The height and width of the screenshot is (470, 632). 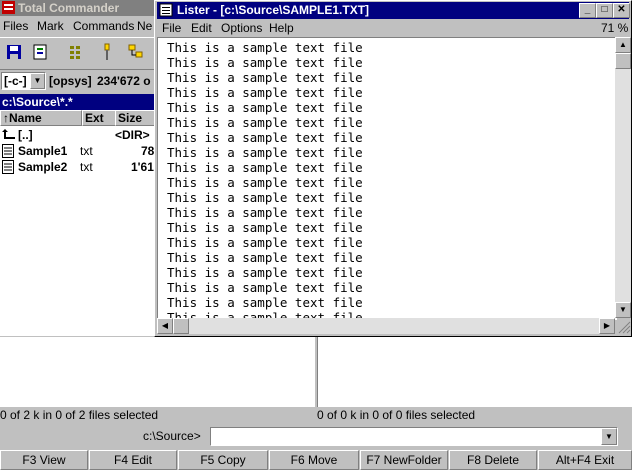 I want to click on tree-view-button, so click(x=41, y=53).